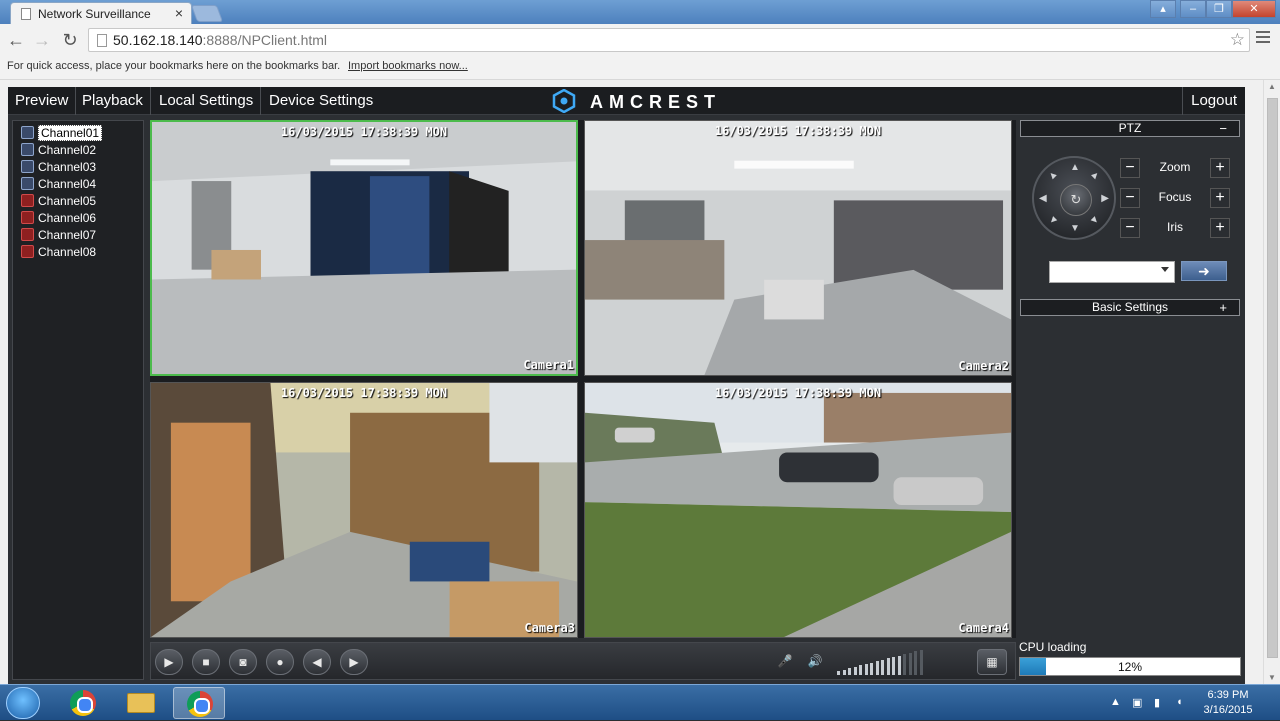  What do you see at coordinates (815, 662) in the screenshot?
I see `speaker-icon: 🔊` at bounding box center [815, 662].